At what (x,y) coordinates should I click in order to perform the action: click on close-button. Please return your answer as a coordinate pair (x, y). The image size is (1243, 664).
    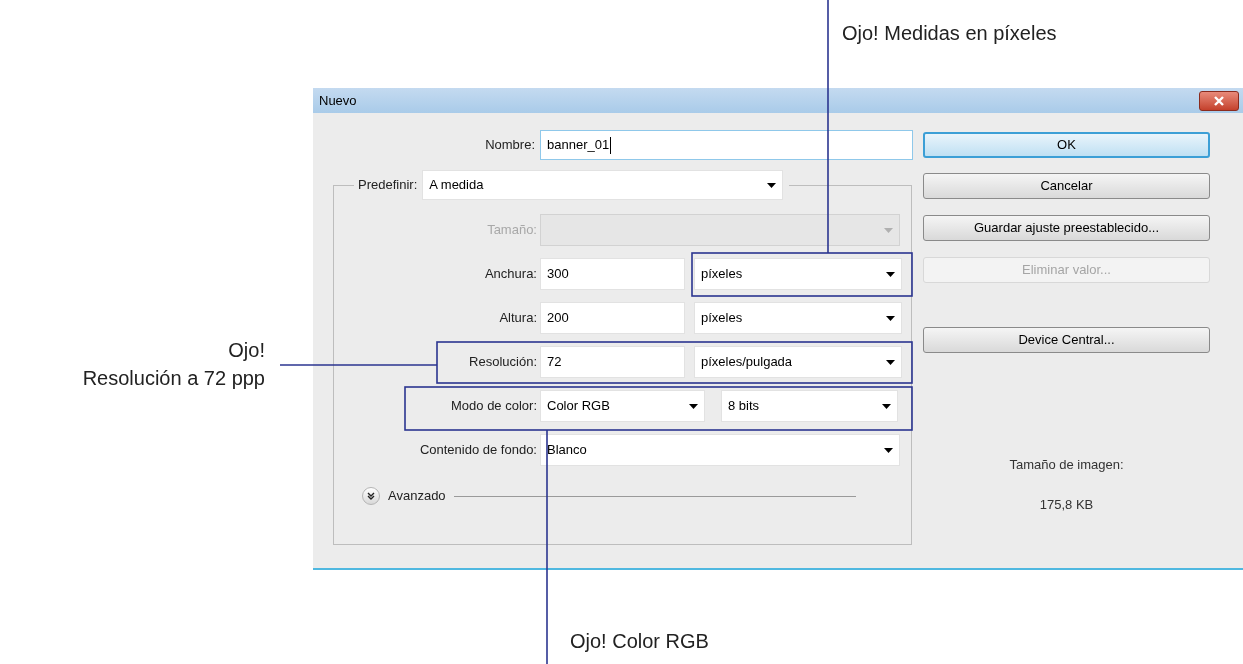
    Looking at the image, I should click on (1219, 100).